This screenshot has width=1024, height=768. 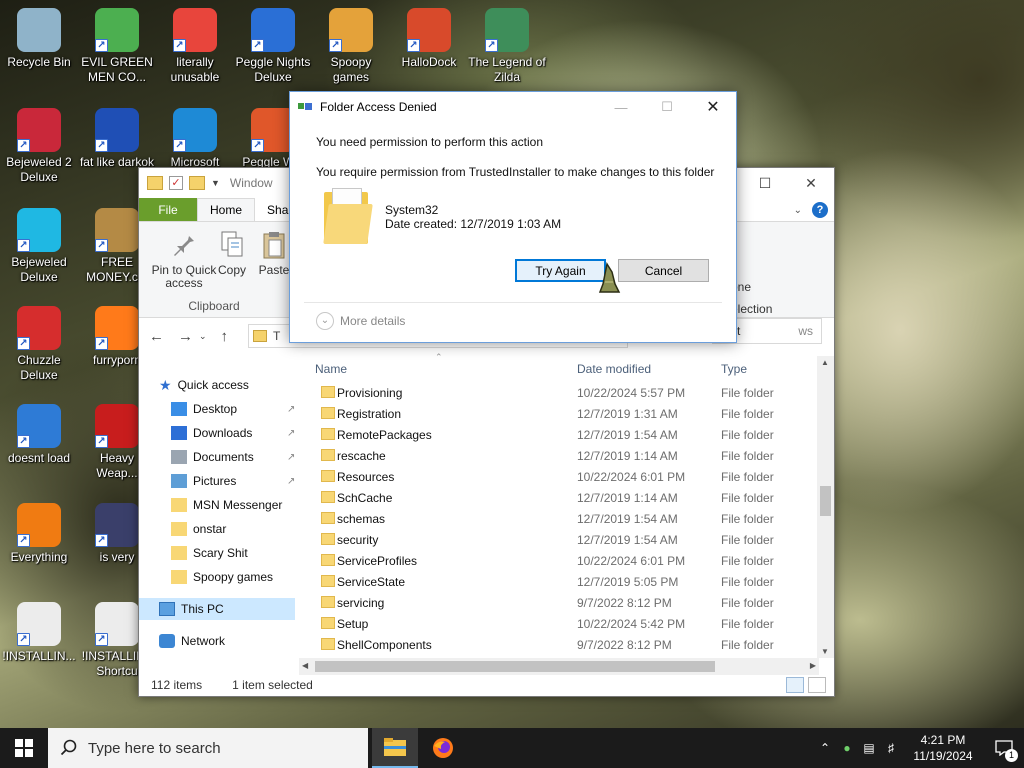 What do you see at coordinates (891, 748) in the screenshot?
I see `volume-icon: ♯` at bounding box center [891, 748].